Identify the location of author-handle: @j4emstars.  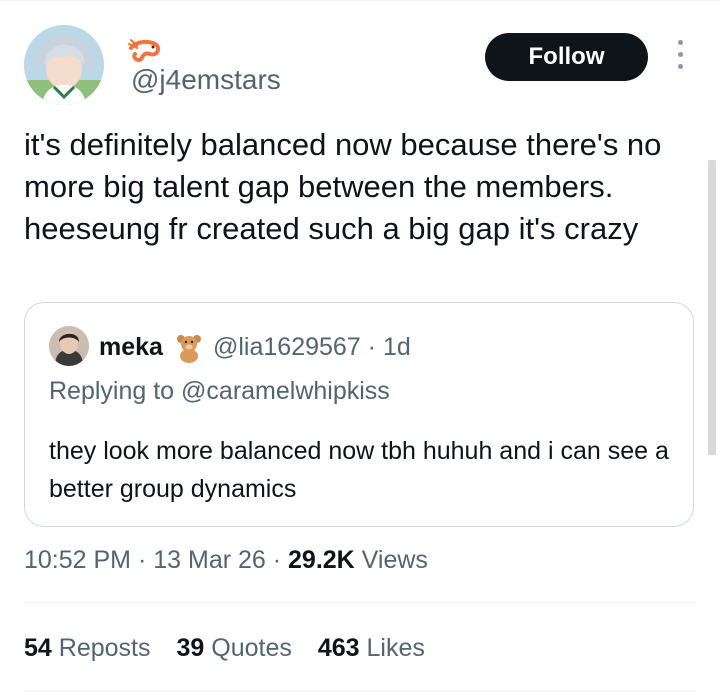
(206, 80).